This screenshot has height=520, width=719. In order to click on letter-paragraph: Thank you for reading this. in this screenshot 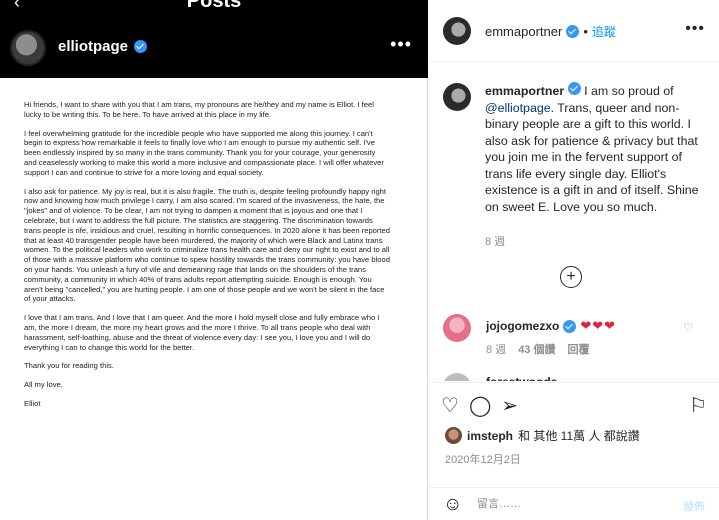, I will do `click(69, 366)`.